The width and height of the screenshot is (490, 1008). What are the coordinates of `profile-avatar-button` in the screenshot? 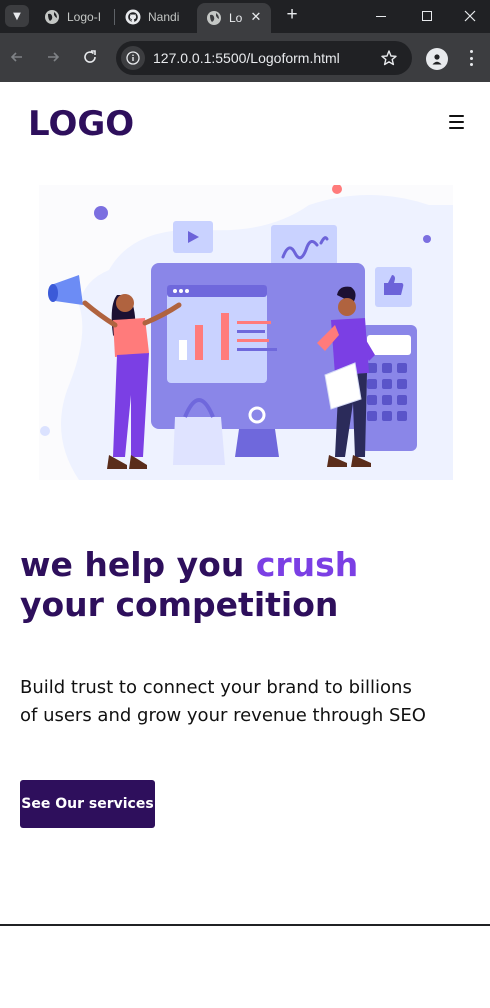 It's located at (437, 59).